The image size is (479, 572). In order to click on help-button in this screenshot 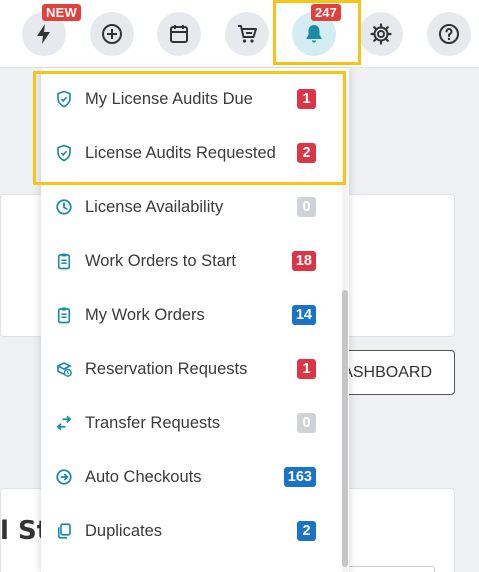, I will do `click(449, 34)`.